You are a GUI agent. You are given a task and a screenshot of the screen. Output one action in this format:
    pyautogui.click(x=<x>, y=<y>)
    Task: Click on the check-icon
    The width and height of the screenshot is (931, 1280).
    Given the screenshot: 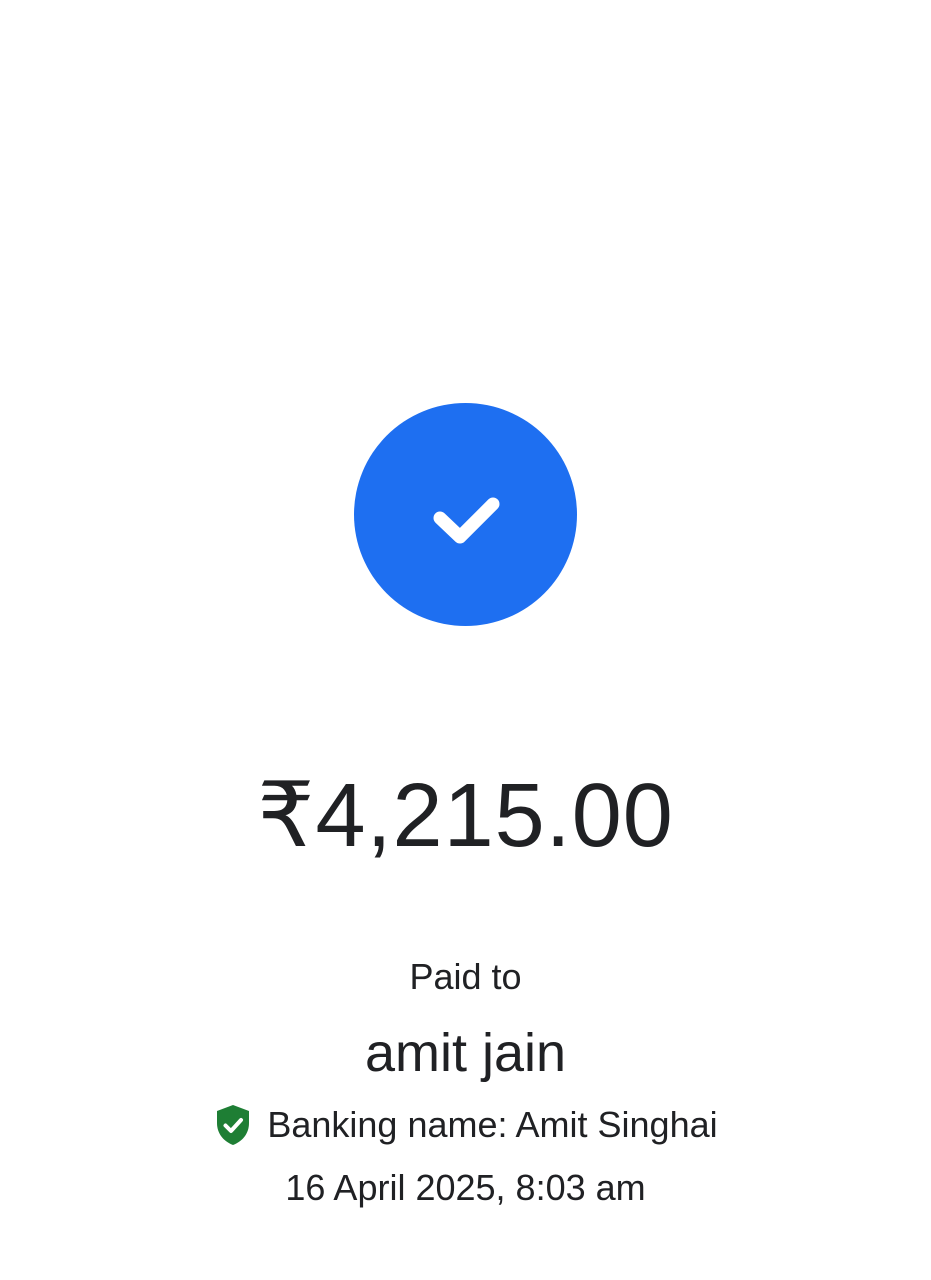 What is the action you would take?
    pyautogui.click(x=466, y=520)
    